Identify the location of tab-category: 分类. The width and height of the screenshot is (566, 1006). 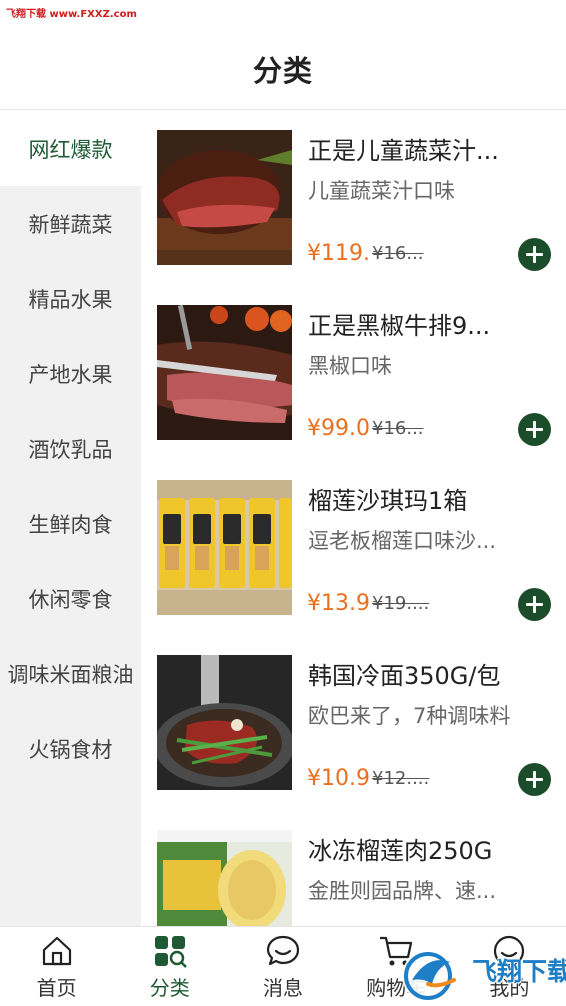
(169, 966).